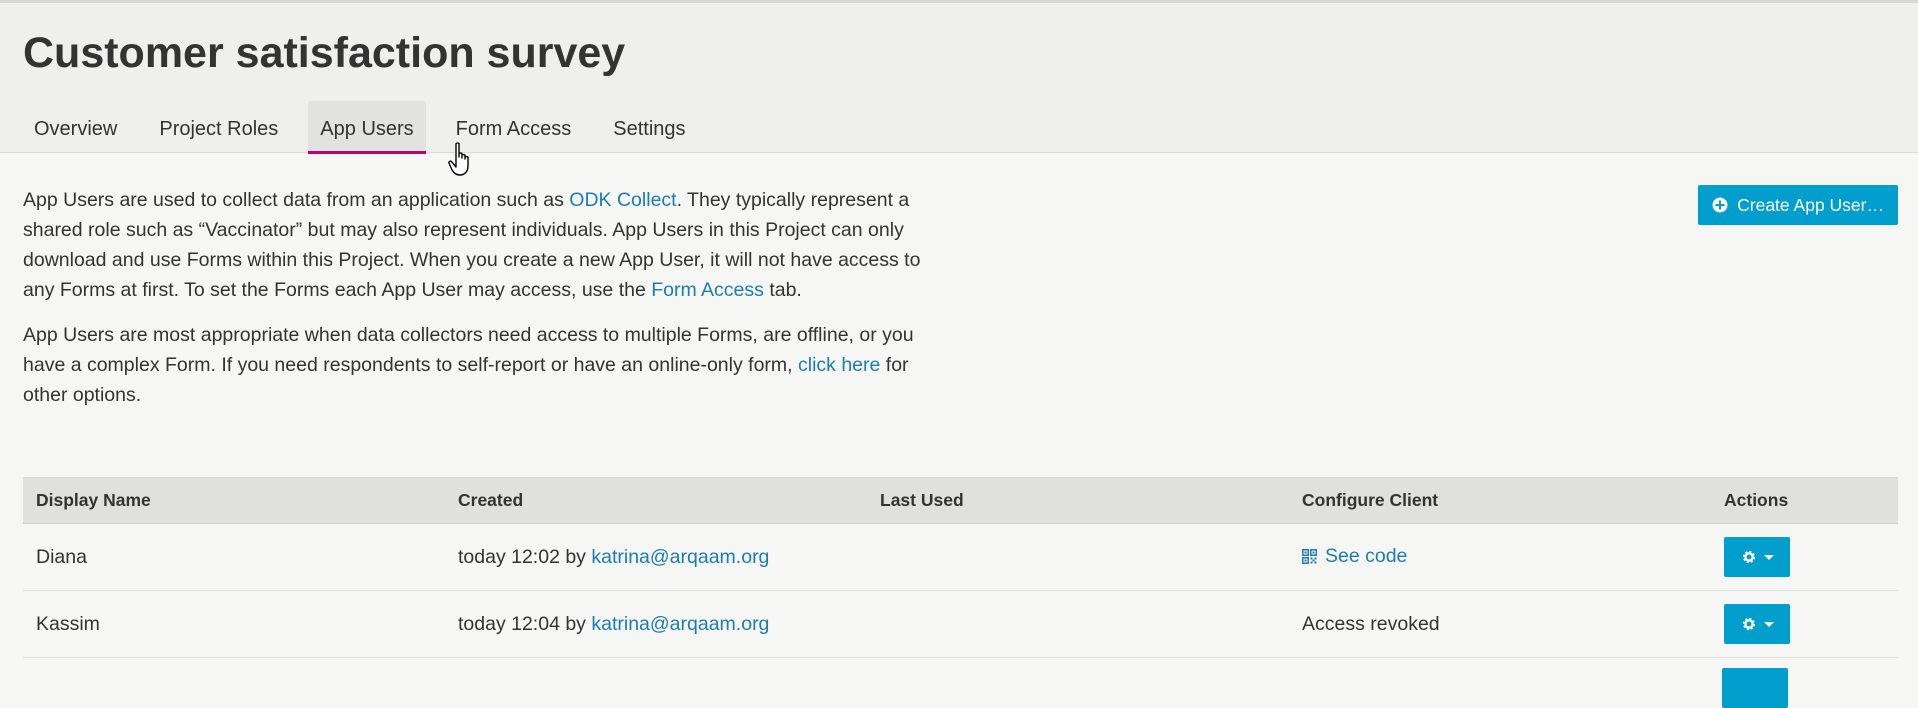 The height and width of the screenshot is (708, 1918). What do you see at coordinates (218, 127) in the screenshot?
I see `tab-project-roles: Project Roles` at bounding box center [218, 127].